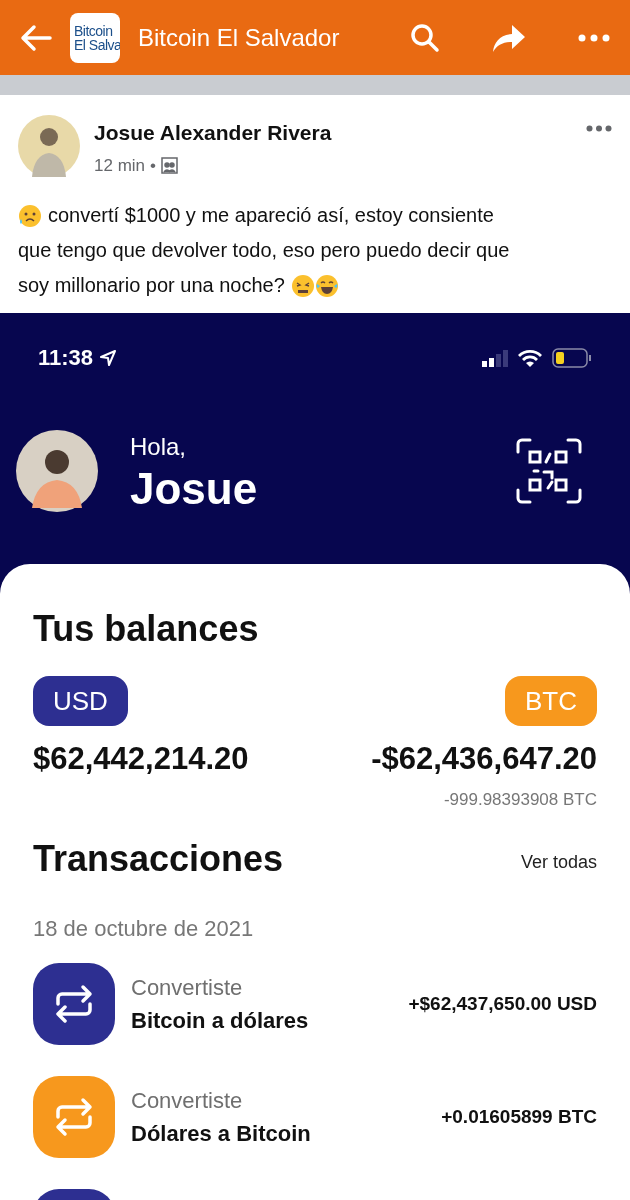 This screenshot has height=1200, width=630. What do you see at coordinates (502, 1003) in the screenshot?
I see `transaction-amount: +$62,437,650.00 USD` at bounding box center [502, 1003].